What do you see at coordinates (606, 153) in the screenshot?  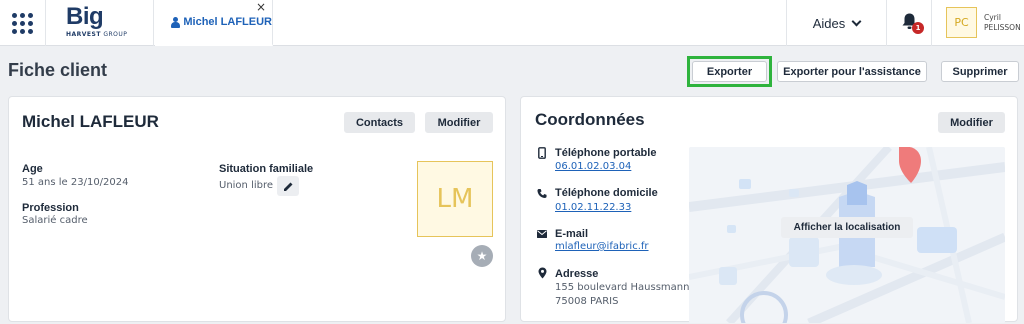 I see `mobile-label: Téléphone portable` at bounding box center [606, 153].